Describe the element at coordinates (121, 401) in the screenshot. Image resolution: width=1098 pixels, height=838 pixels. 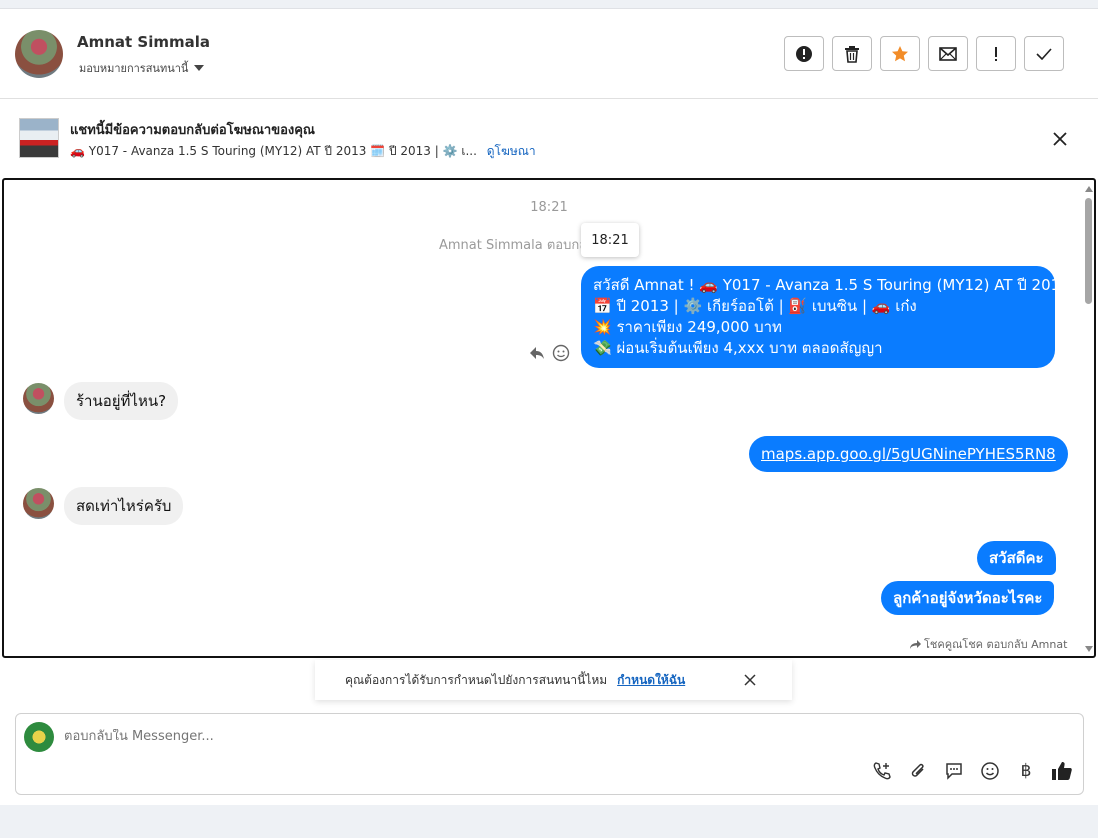
I see `incoming-message: ร้านอยู่ที่ไหน?` at that location.